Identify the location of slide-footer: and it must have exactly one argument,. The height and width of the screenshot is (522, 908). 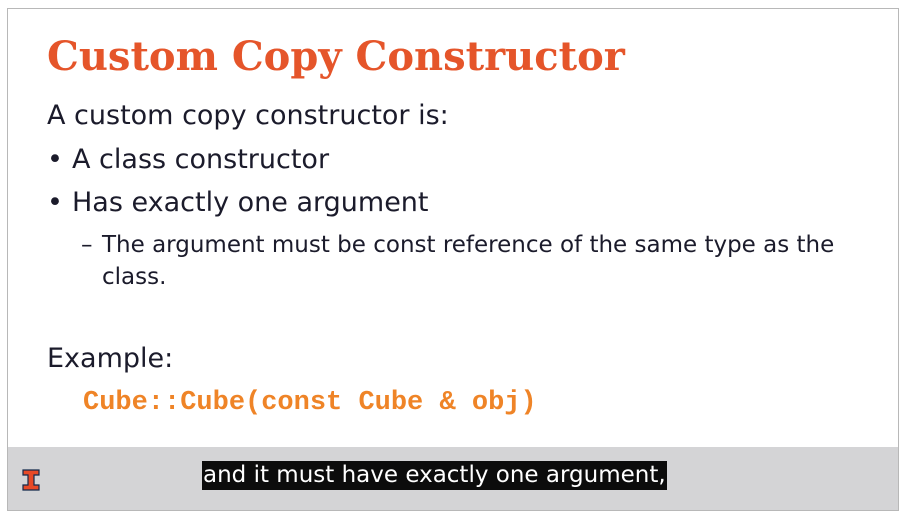
(453, 478).